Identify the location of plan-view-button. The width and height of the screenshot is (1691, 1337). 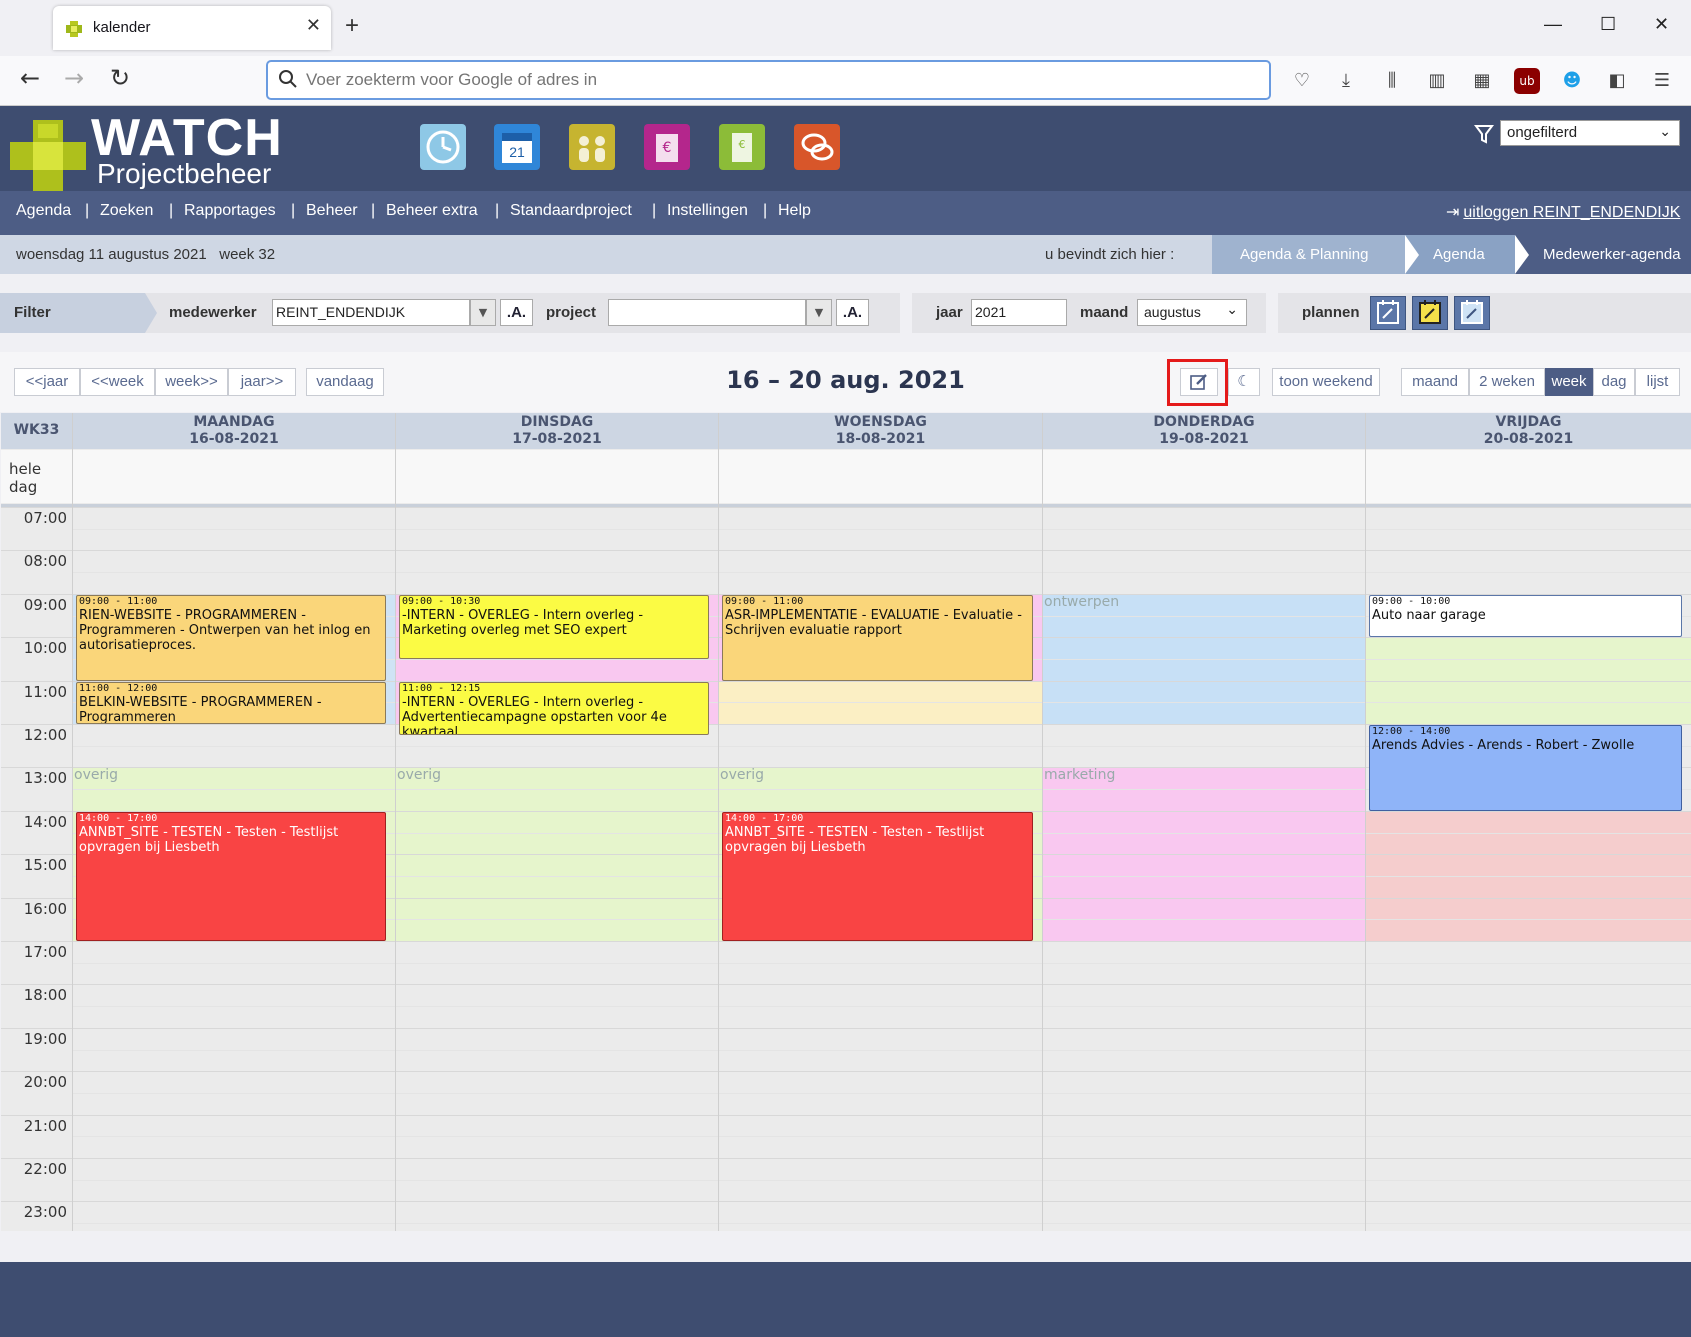
(1472, 313).